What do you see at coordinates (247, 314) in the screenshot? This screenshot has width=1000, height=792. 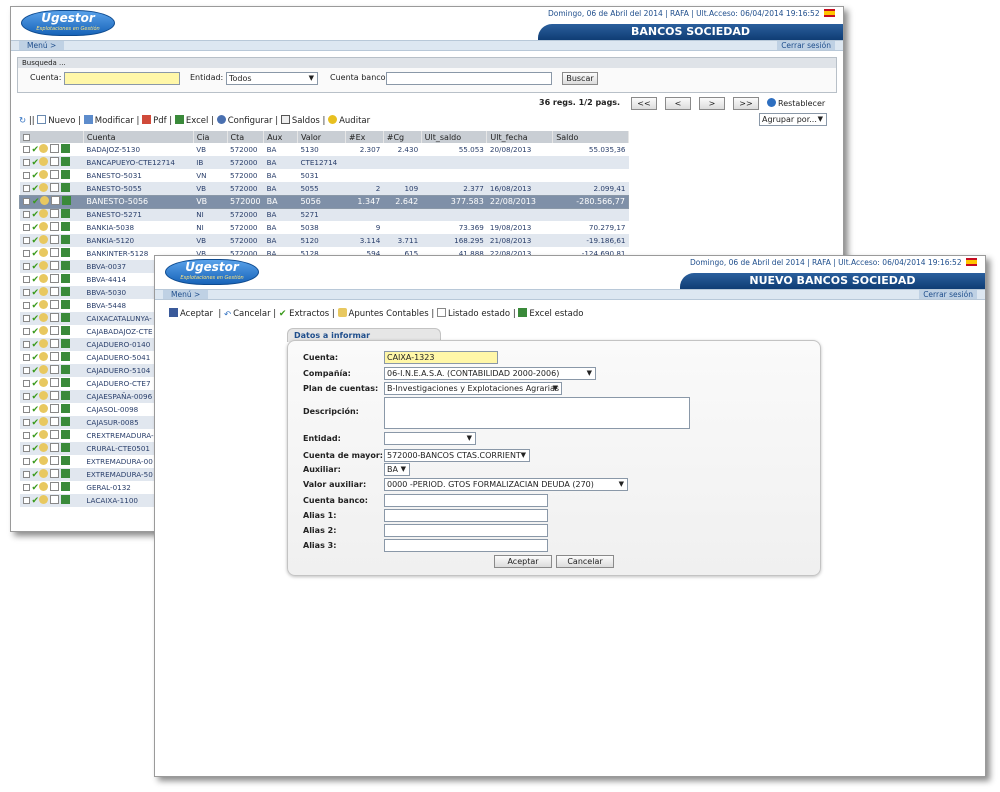 I see `cancelar-toolbar-button: ↶ Cancelar` at bounding box center [247, 314].